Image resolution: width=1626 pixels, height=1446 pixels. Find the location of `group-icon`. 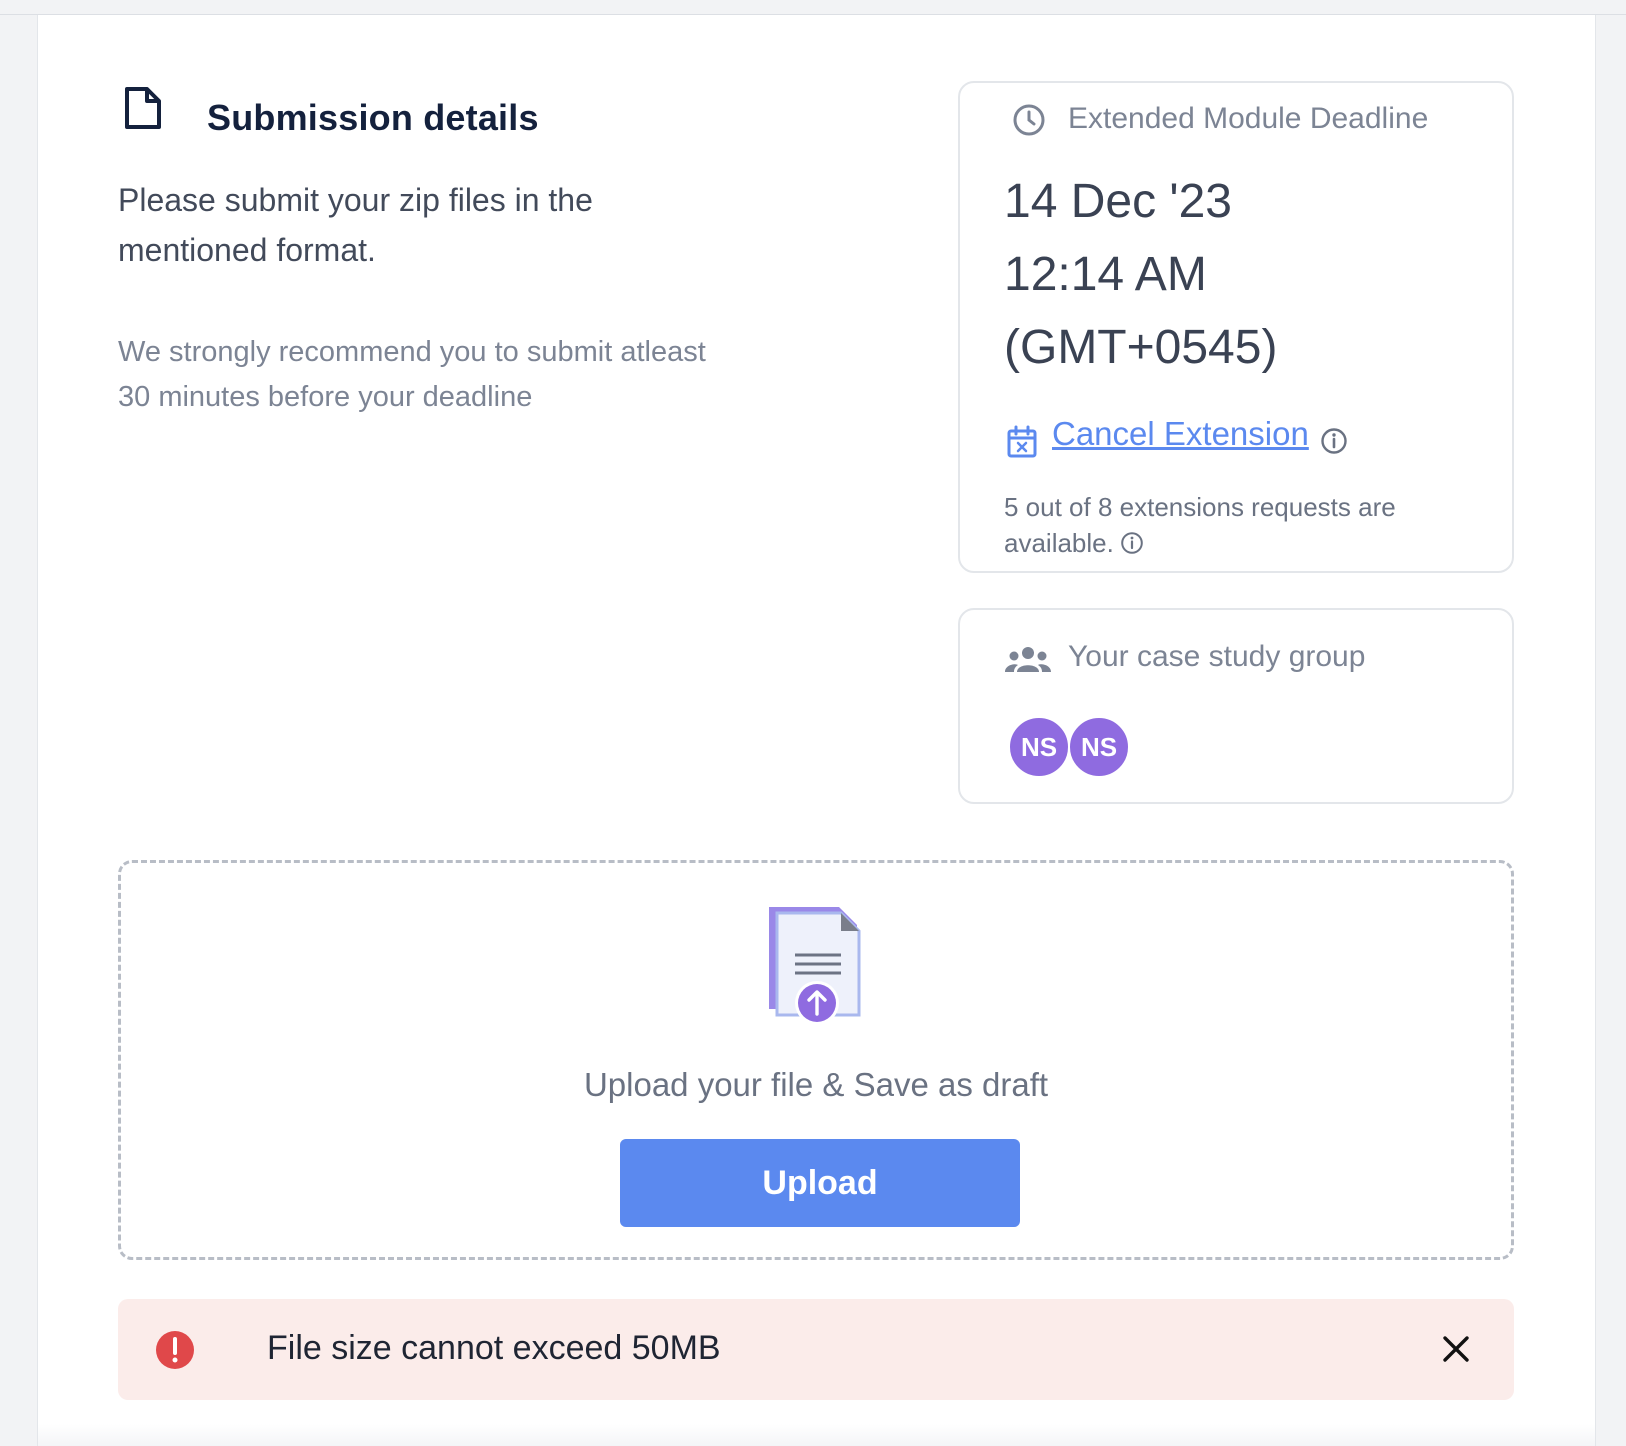

group-icon is located at coordinates (1028, 659).